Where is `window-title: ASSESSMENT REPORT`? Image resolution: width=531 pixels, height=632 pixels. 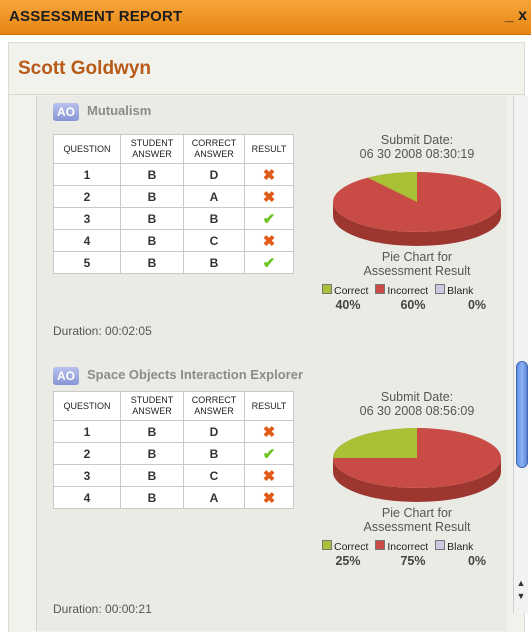
window-title: ASSESSMENT REPORT is located at coordinates (96, 16).